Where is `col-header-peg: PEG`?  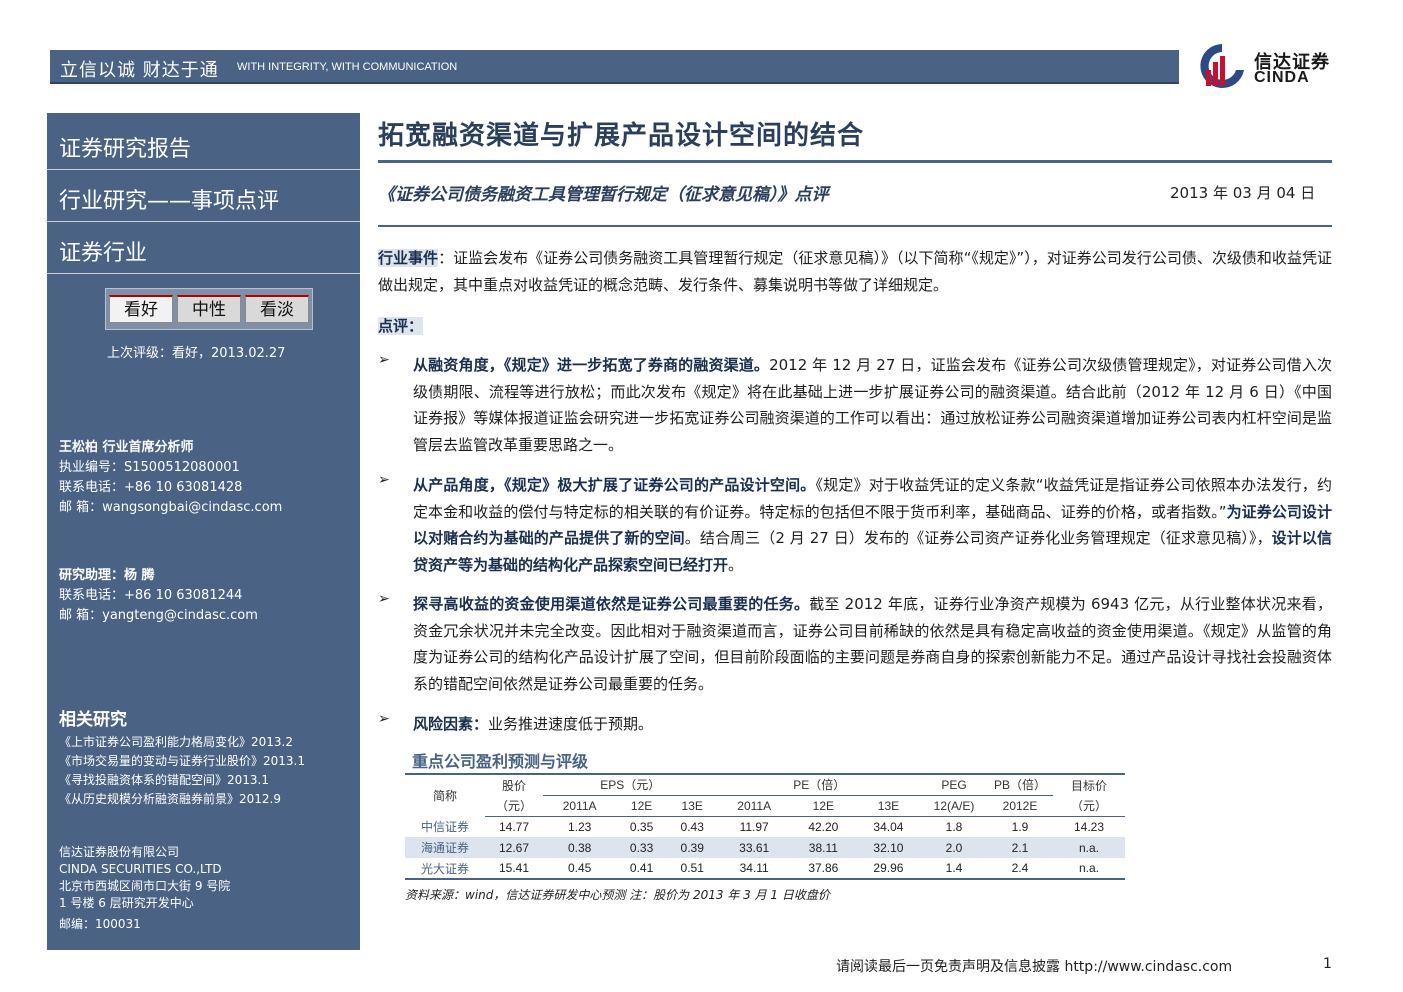
col-header-peg: PEG is located at coordinates (954, 784).